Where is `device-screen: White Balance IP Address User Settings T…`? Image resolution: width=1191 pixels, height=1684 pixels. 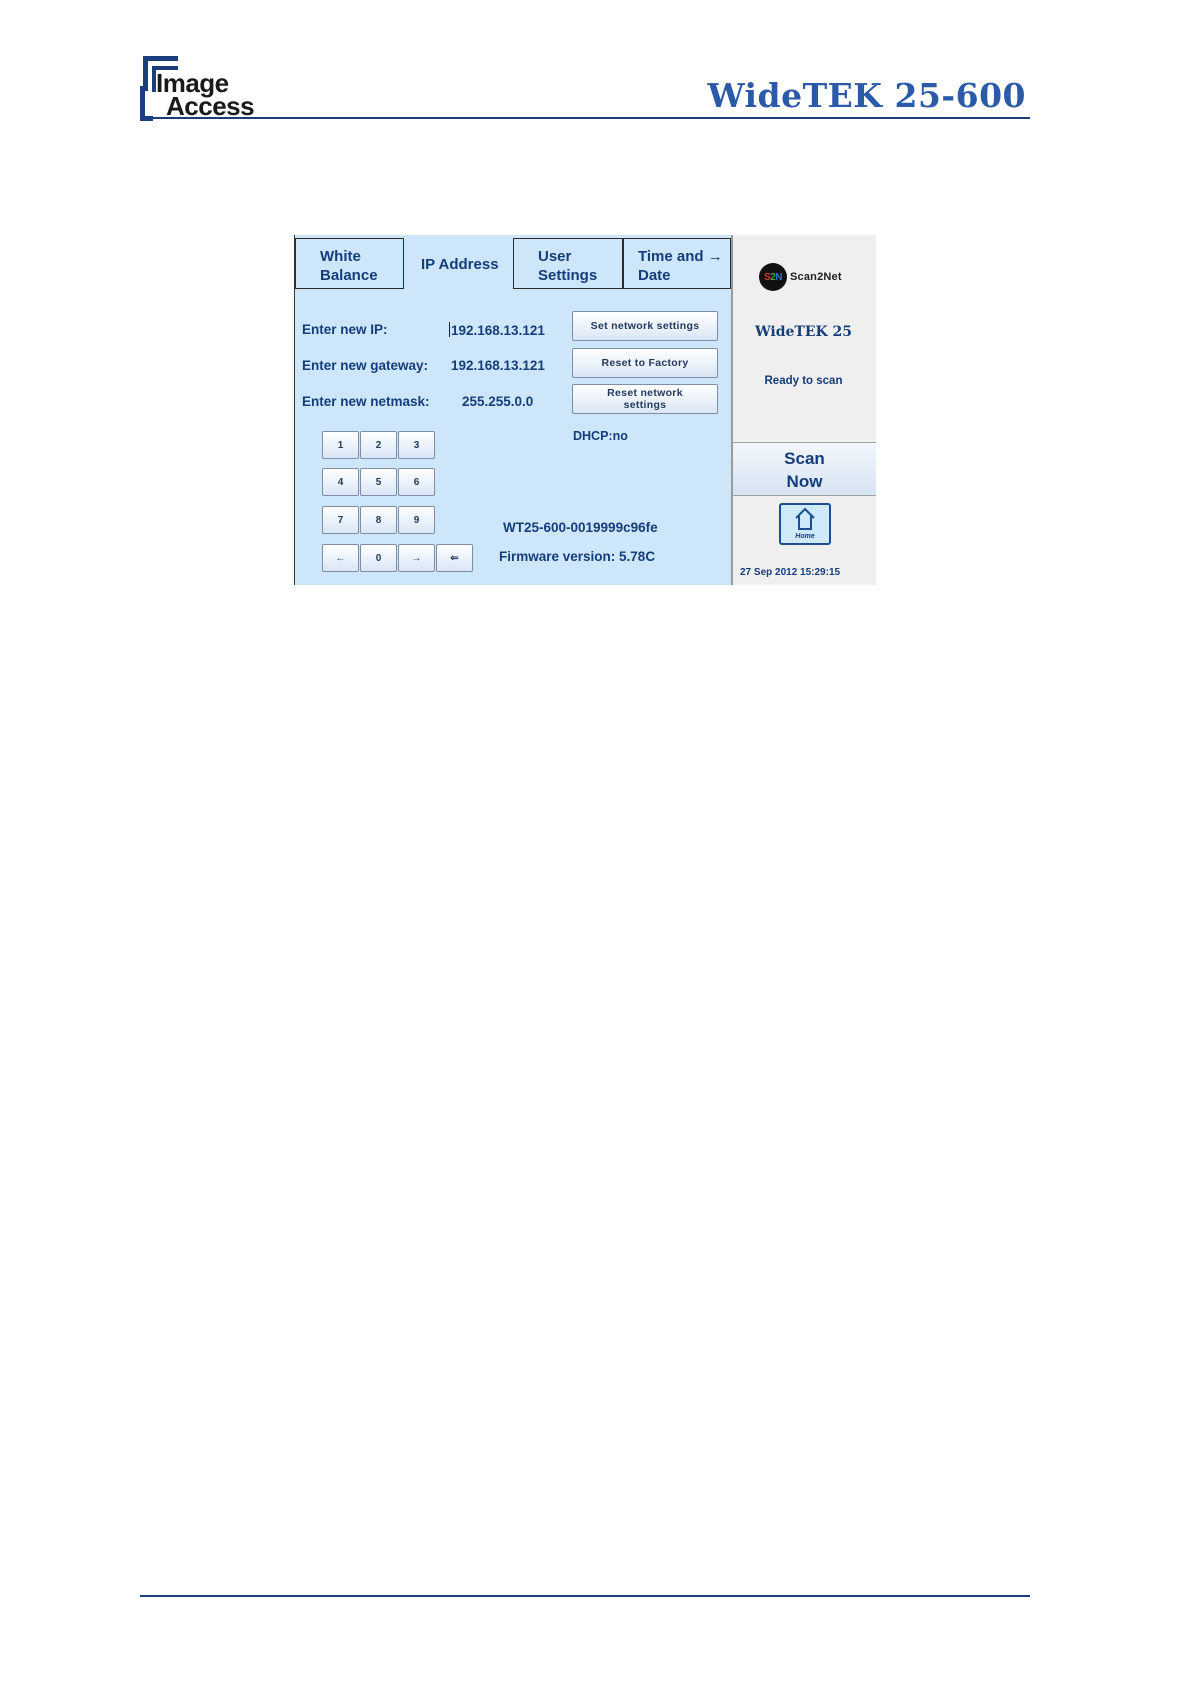
device-screen: White Balance IP Address User Settings T… is located at coordinates (585, 410).